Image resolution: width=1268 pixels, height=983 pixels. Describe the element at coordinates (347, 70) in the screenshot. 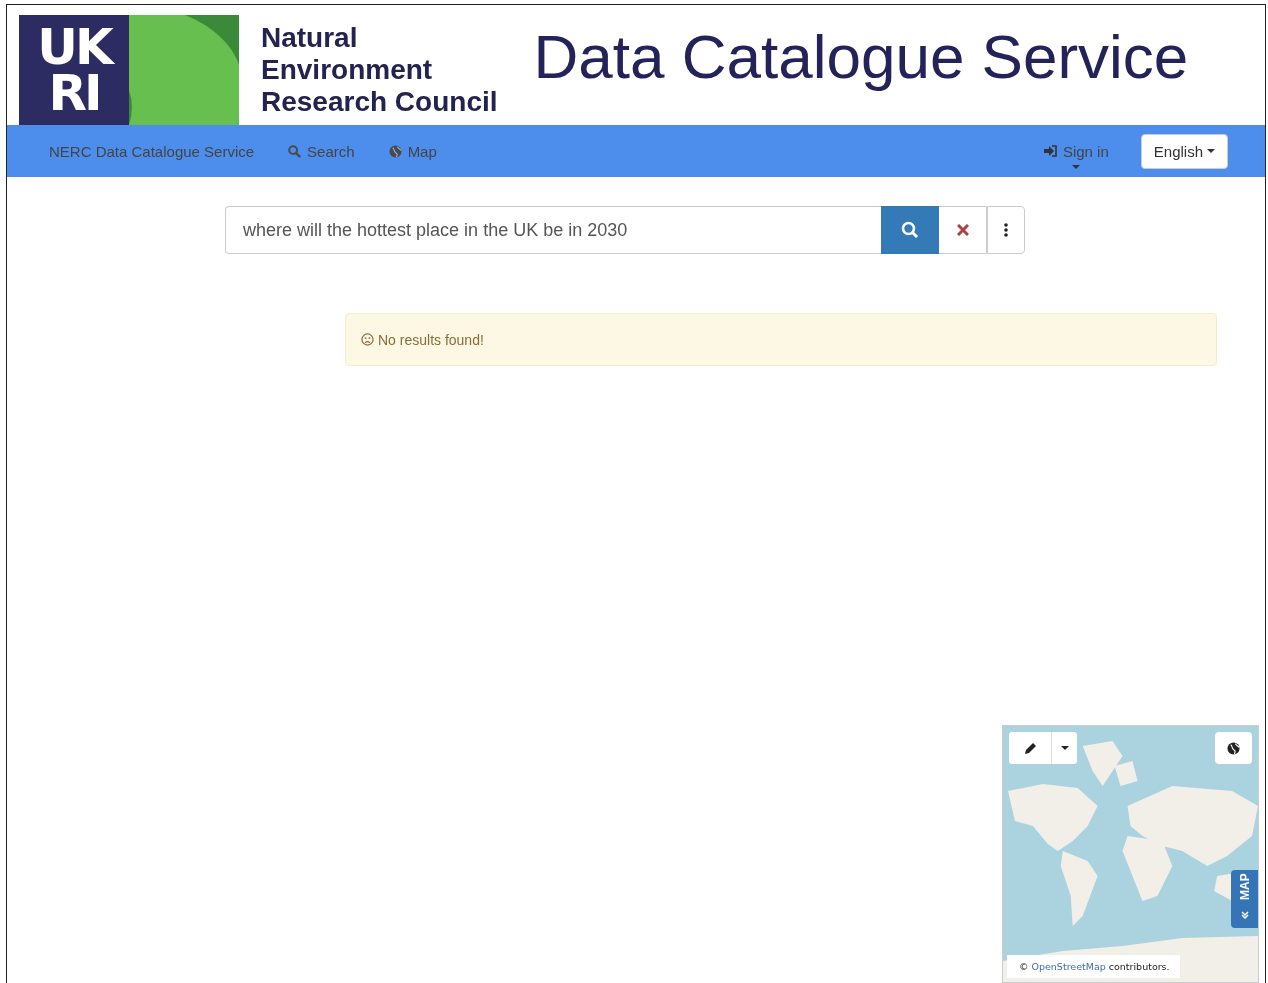

I see `council-name-line: Environment` at that location.